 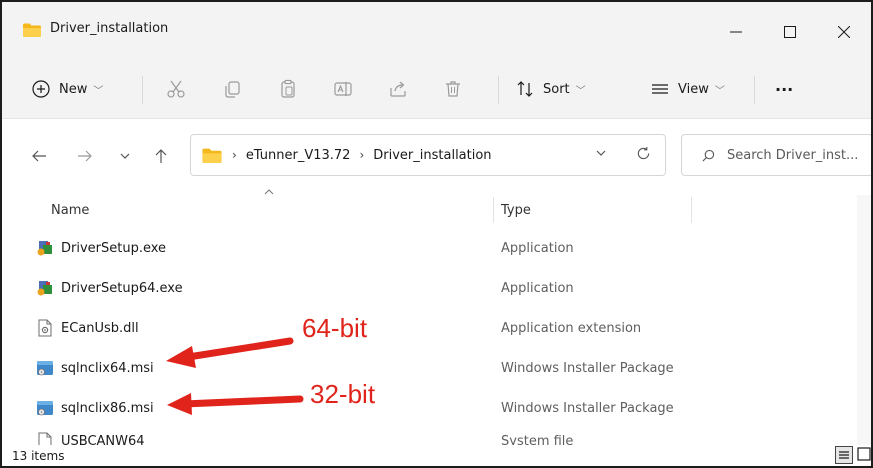 I want to click on tiles-view-icon, so click(x=864, y=454).